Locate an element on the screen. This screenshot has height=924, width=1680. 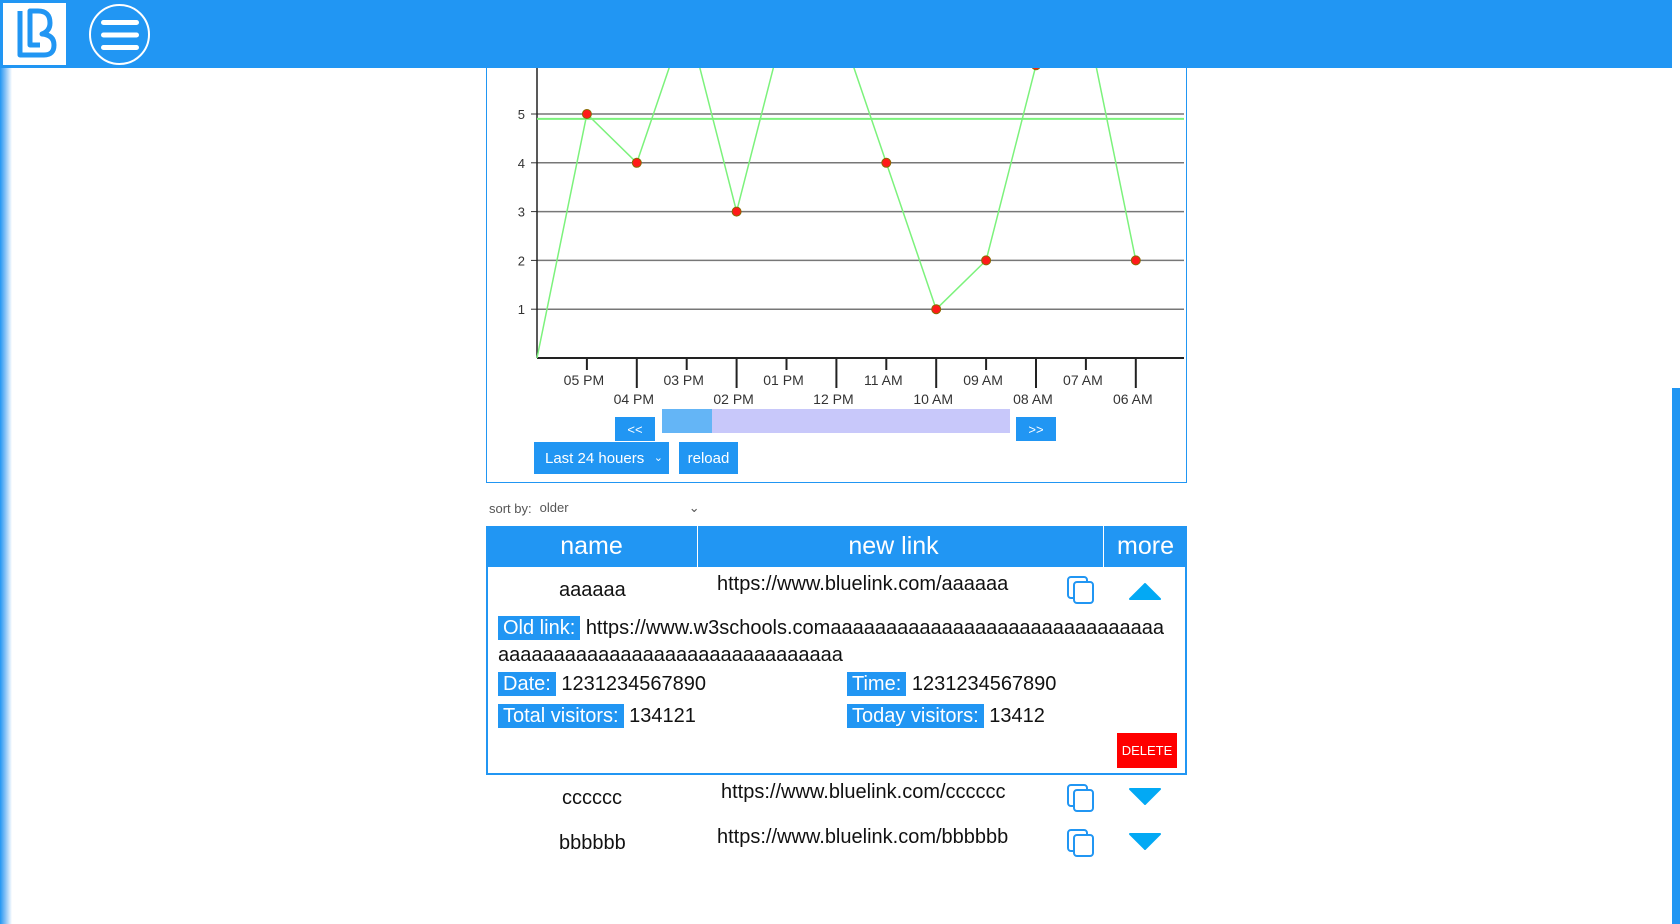
scrollbar is located at coordinates (1676, 656).